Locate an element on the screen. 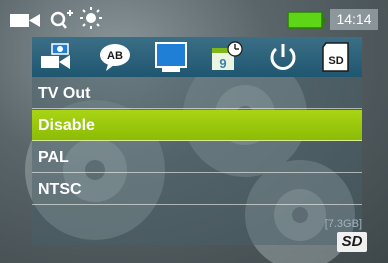 Image resolution: width=388 pixels, height=263 pixels. svg-text: 9 is located at coordinates (222, 63).